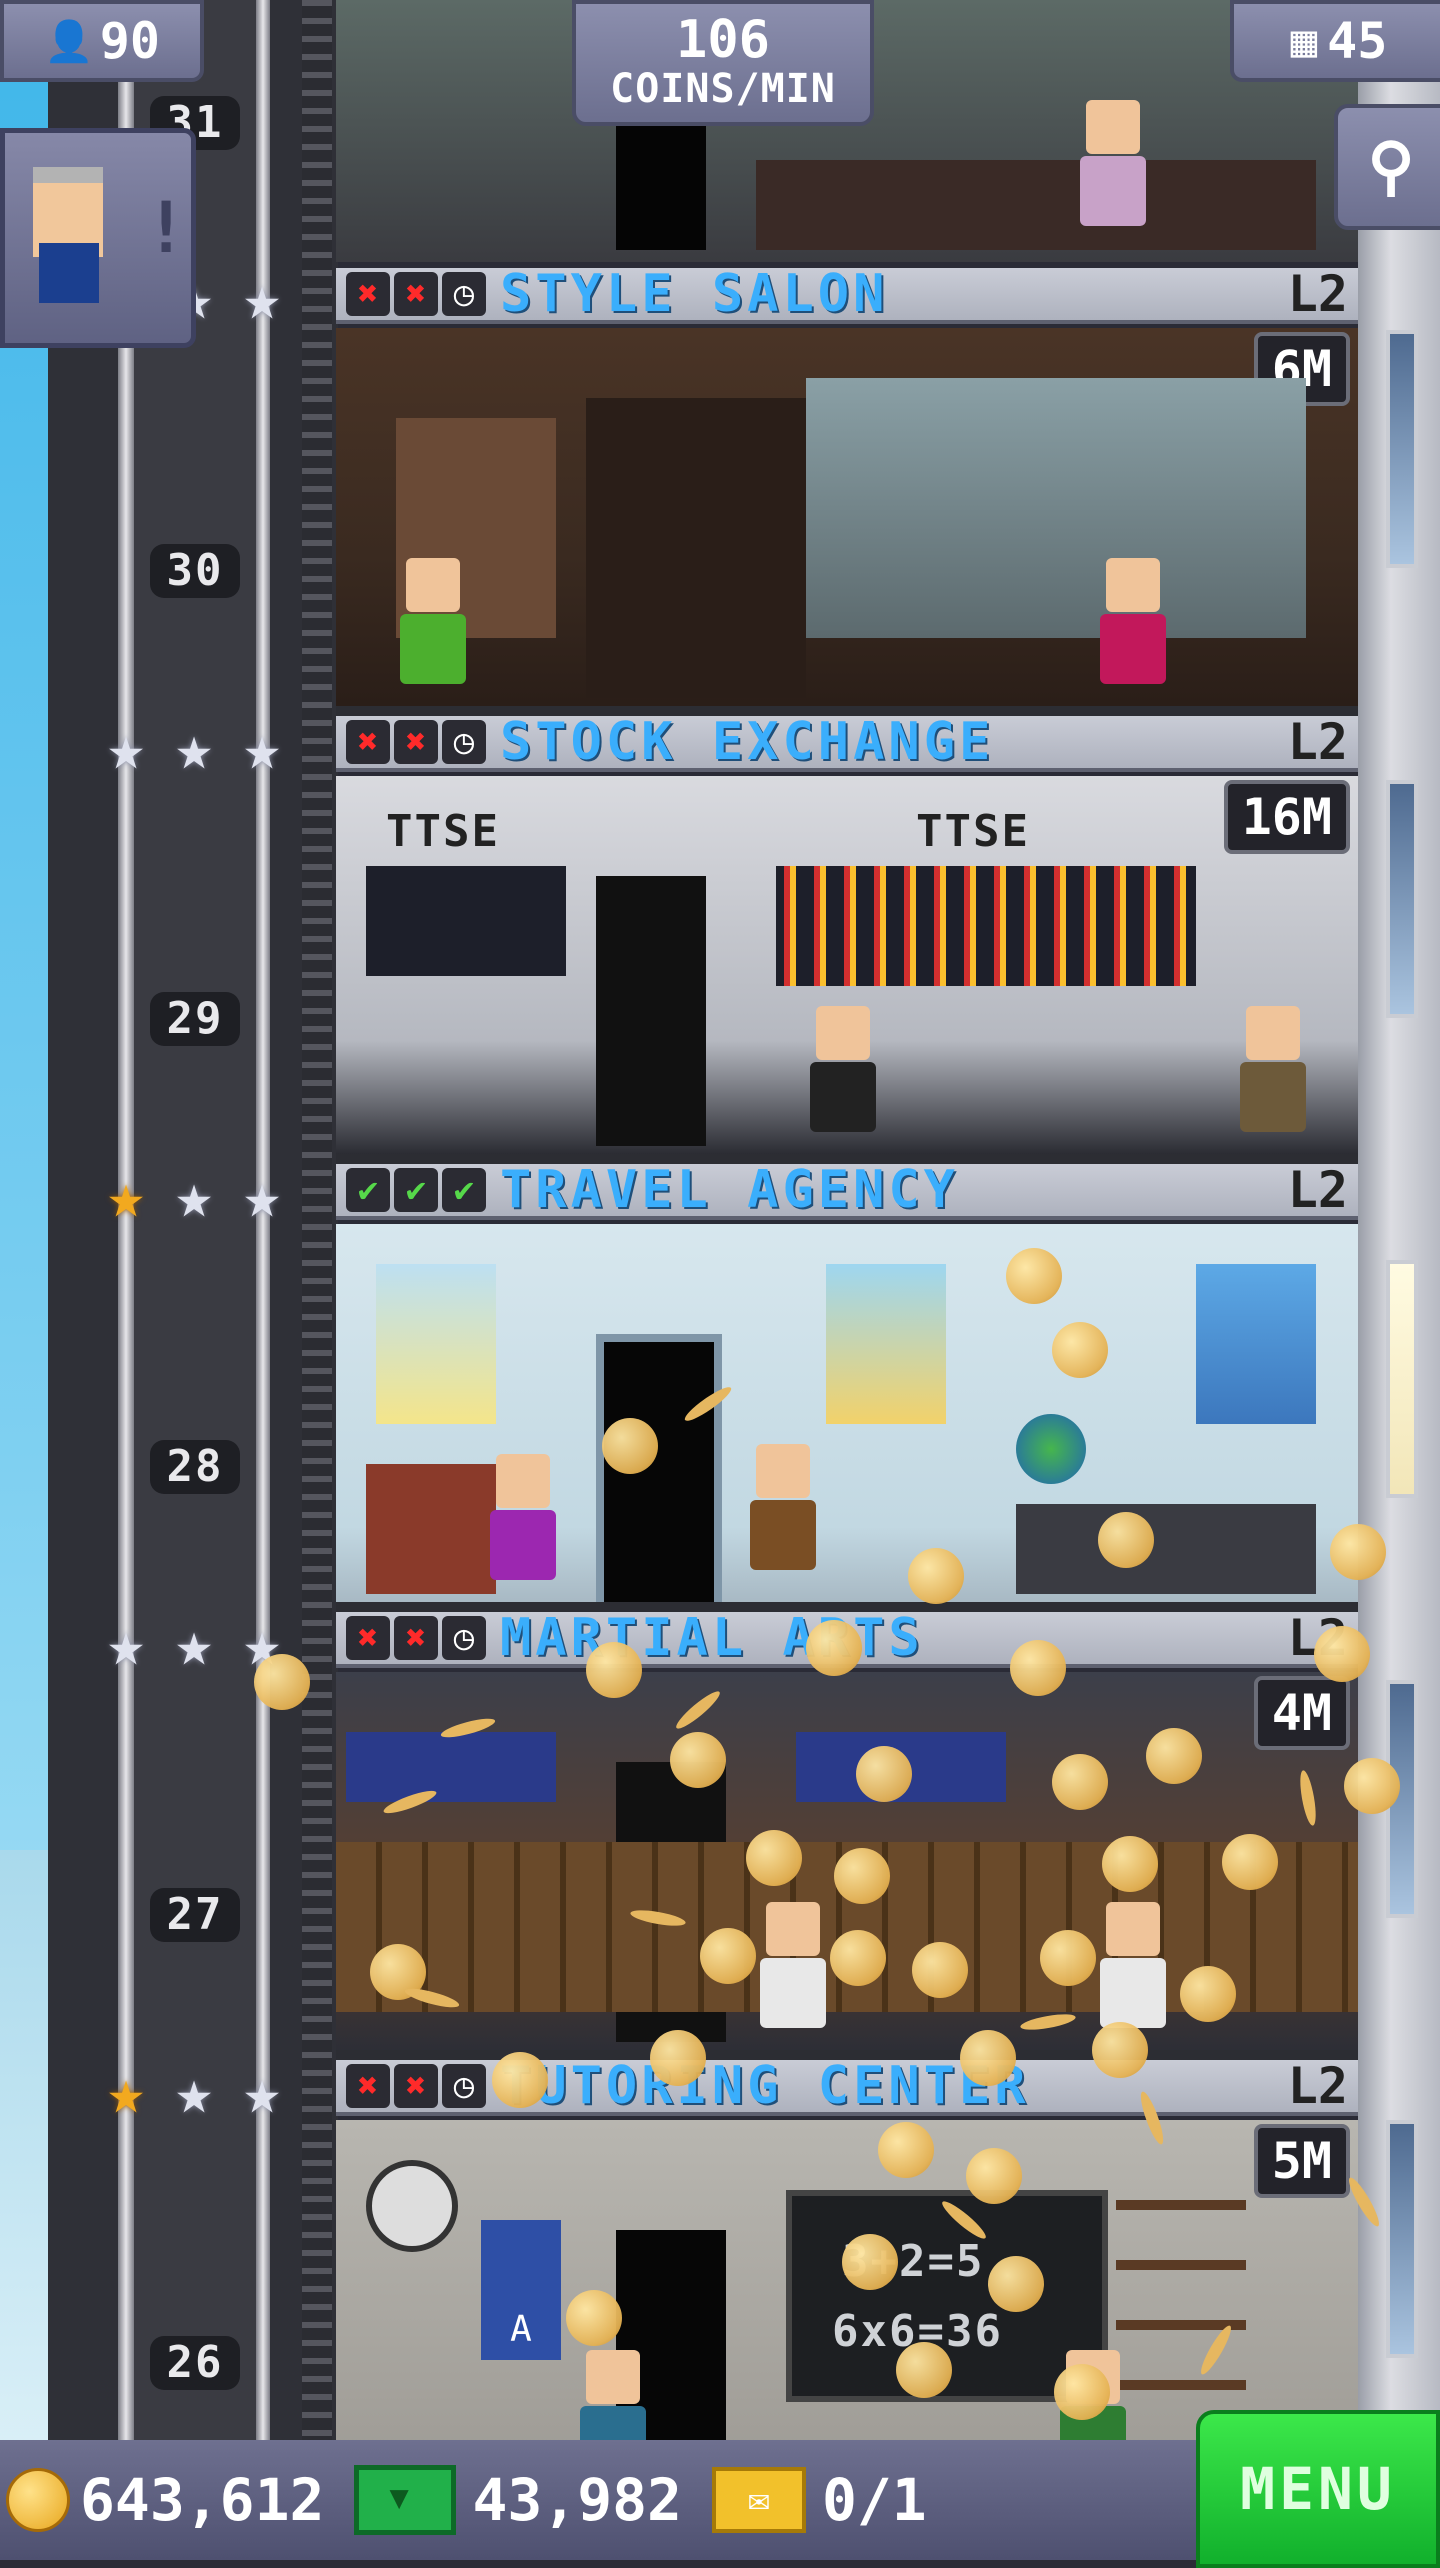 This screenshot has height=2568, width=1440. What do you see at coordinates (126, 2091) in the screenshot?
I see `gold-star-icon: ★` at bounding box center [126, 2091].